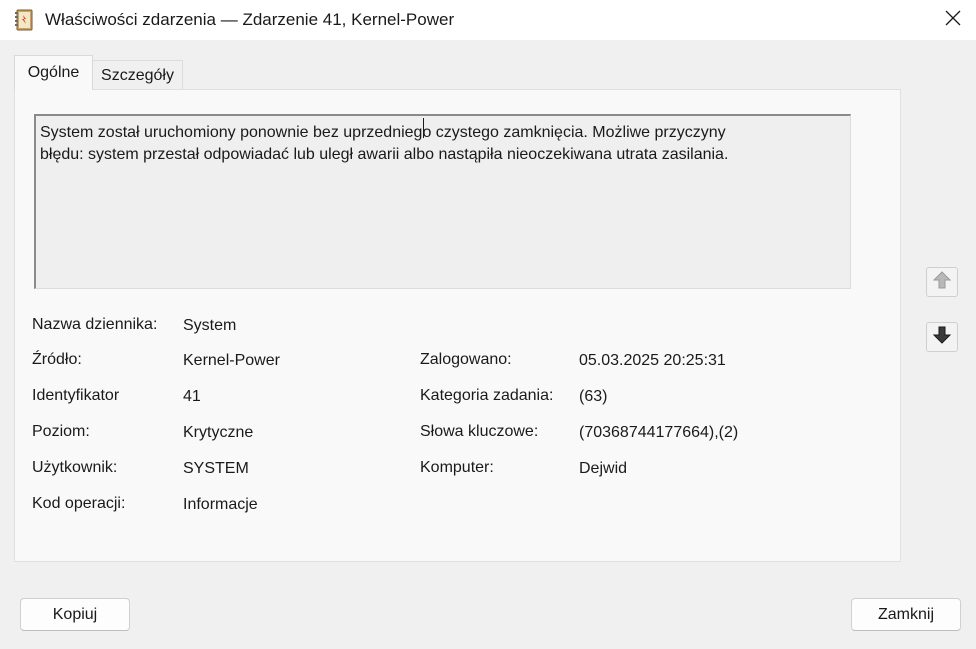 The height and width of the screenshot is (649, 976). What do you see at coordinates (76, 395) in the screenshot?
I see `event-id-label: Identyfikator` at bounding box center [76, 395].